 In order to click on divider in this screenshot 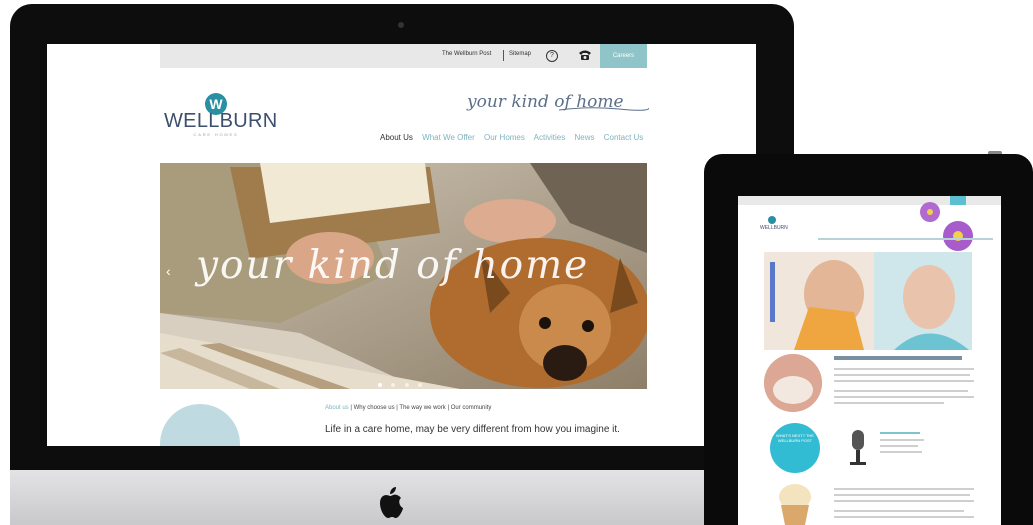, I will do `click(503, 55)`.